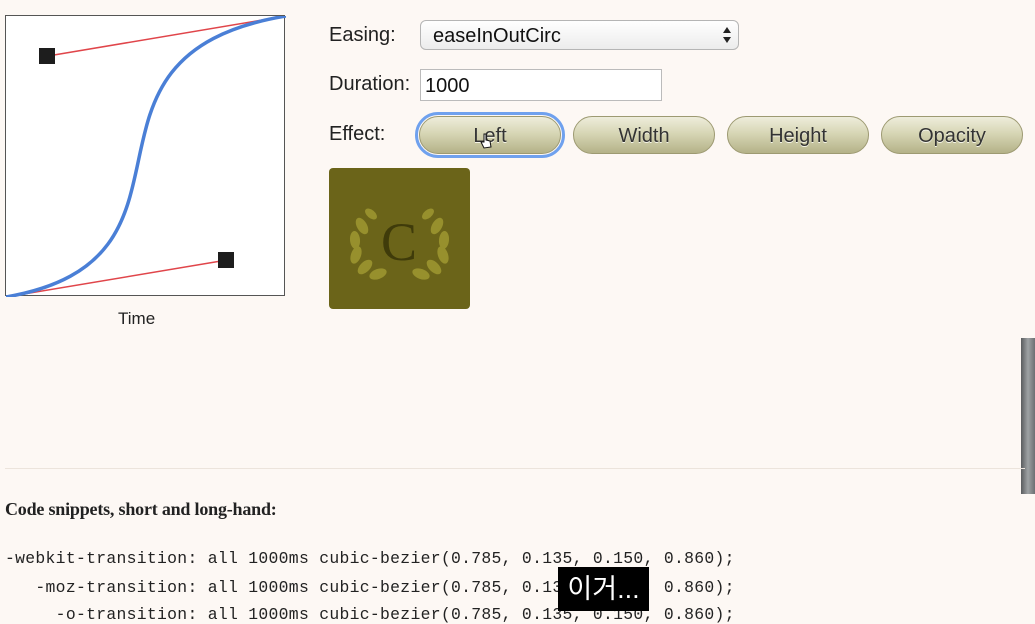  I want to click on effect-height-button: Height, so click(798, 135).